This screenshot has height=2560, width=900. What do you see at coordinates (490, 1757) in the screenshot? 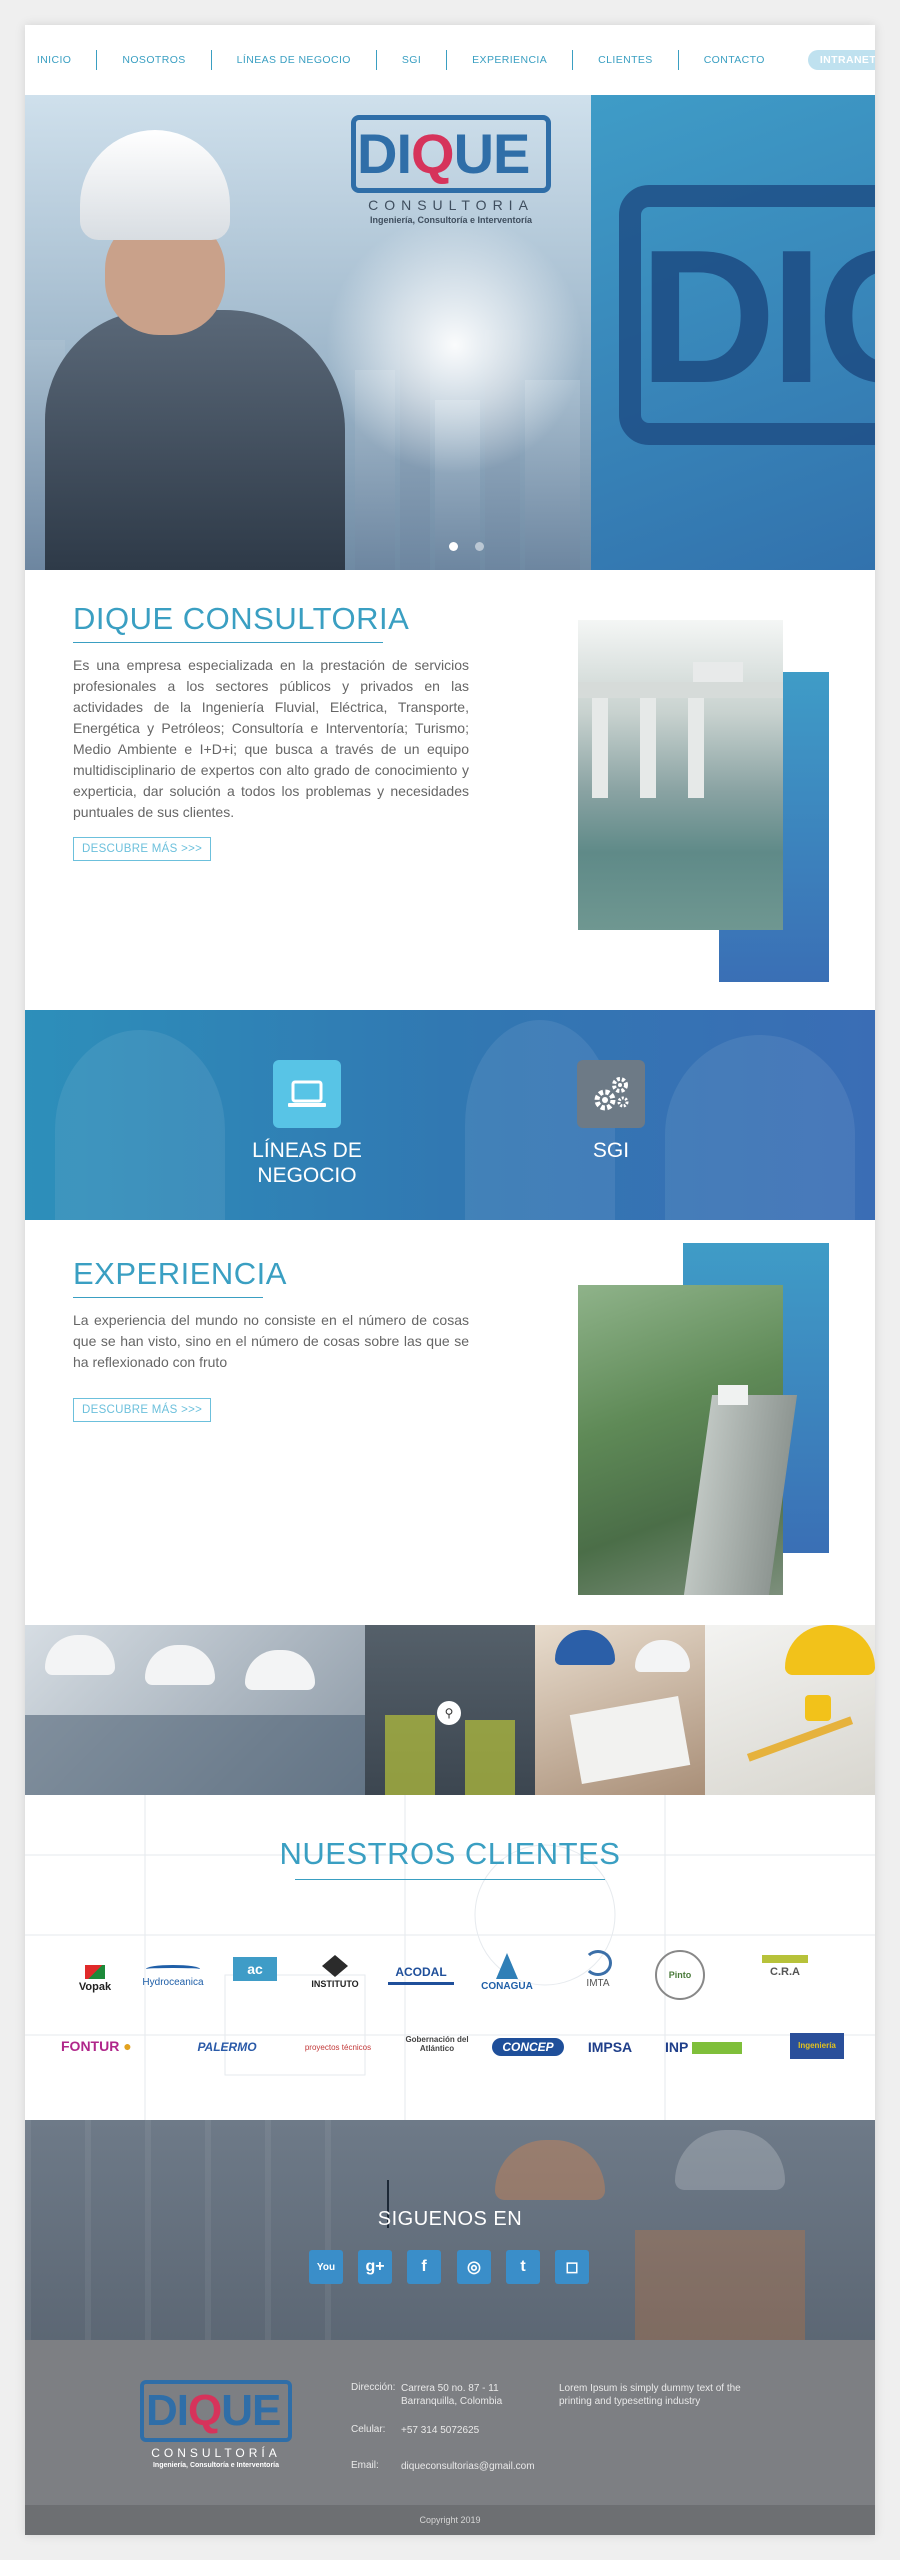
I see `safety-vest` at bounding box center [490, 1757].